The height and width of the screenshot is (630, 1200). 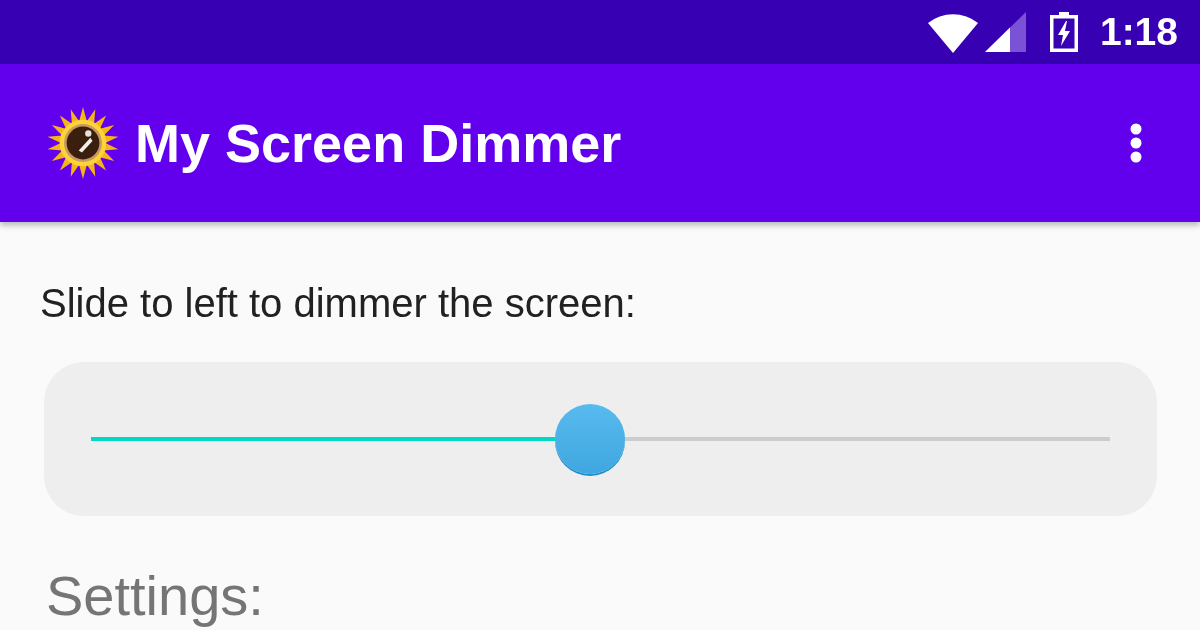 What do you see at coordinates (378, 143) in the screenshot?
I see `app-title: My Screen Dimmer` at bounding box center [378, 143].